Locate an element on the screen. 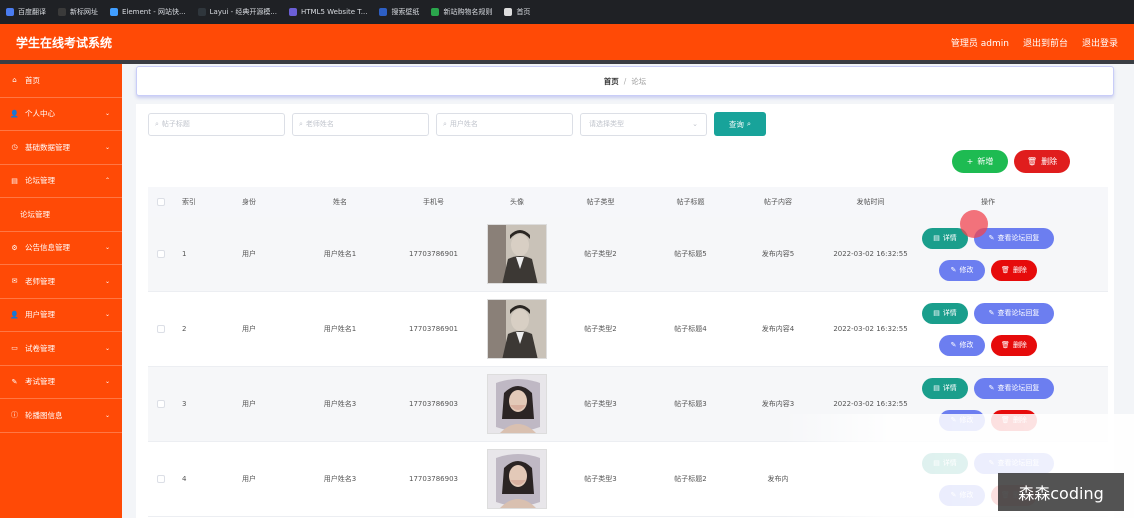 This screenshot has height=518, width=1134. cell-time: 2022-03-02 16:32:55 is located at coordinates (870, 403).